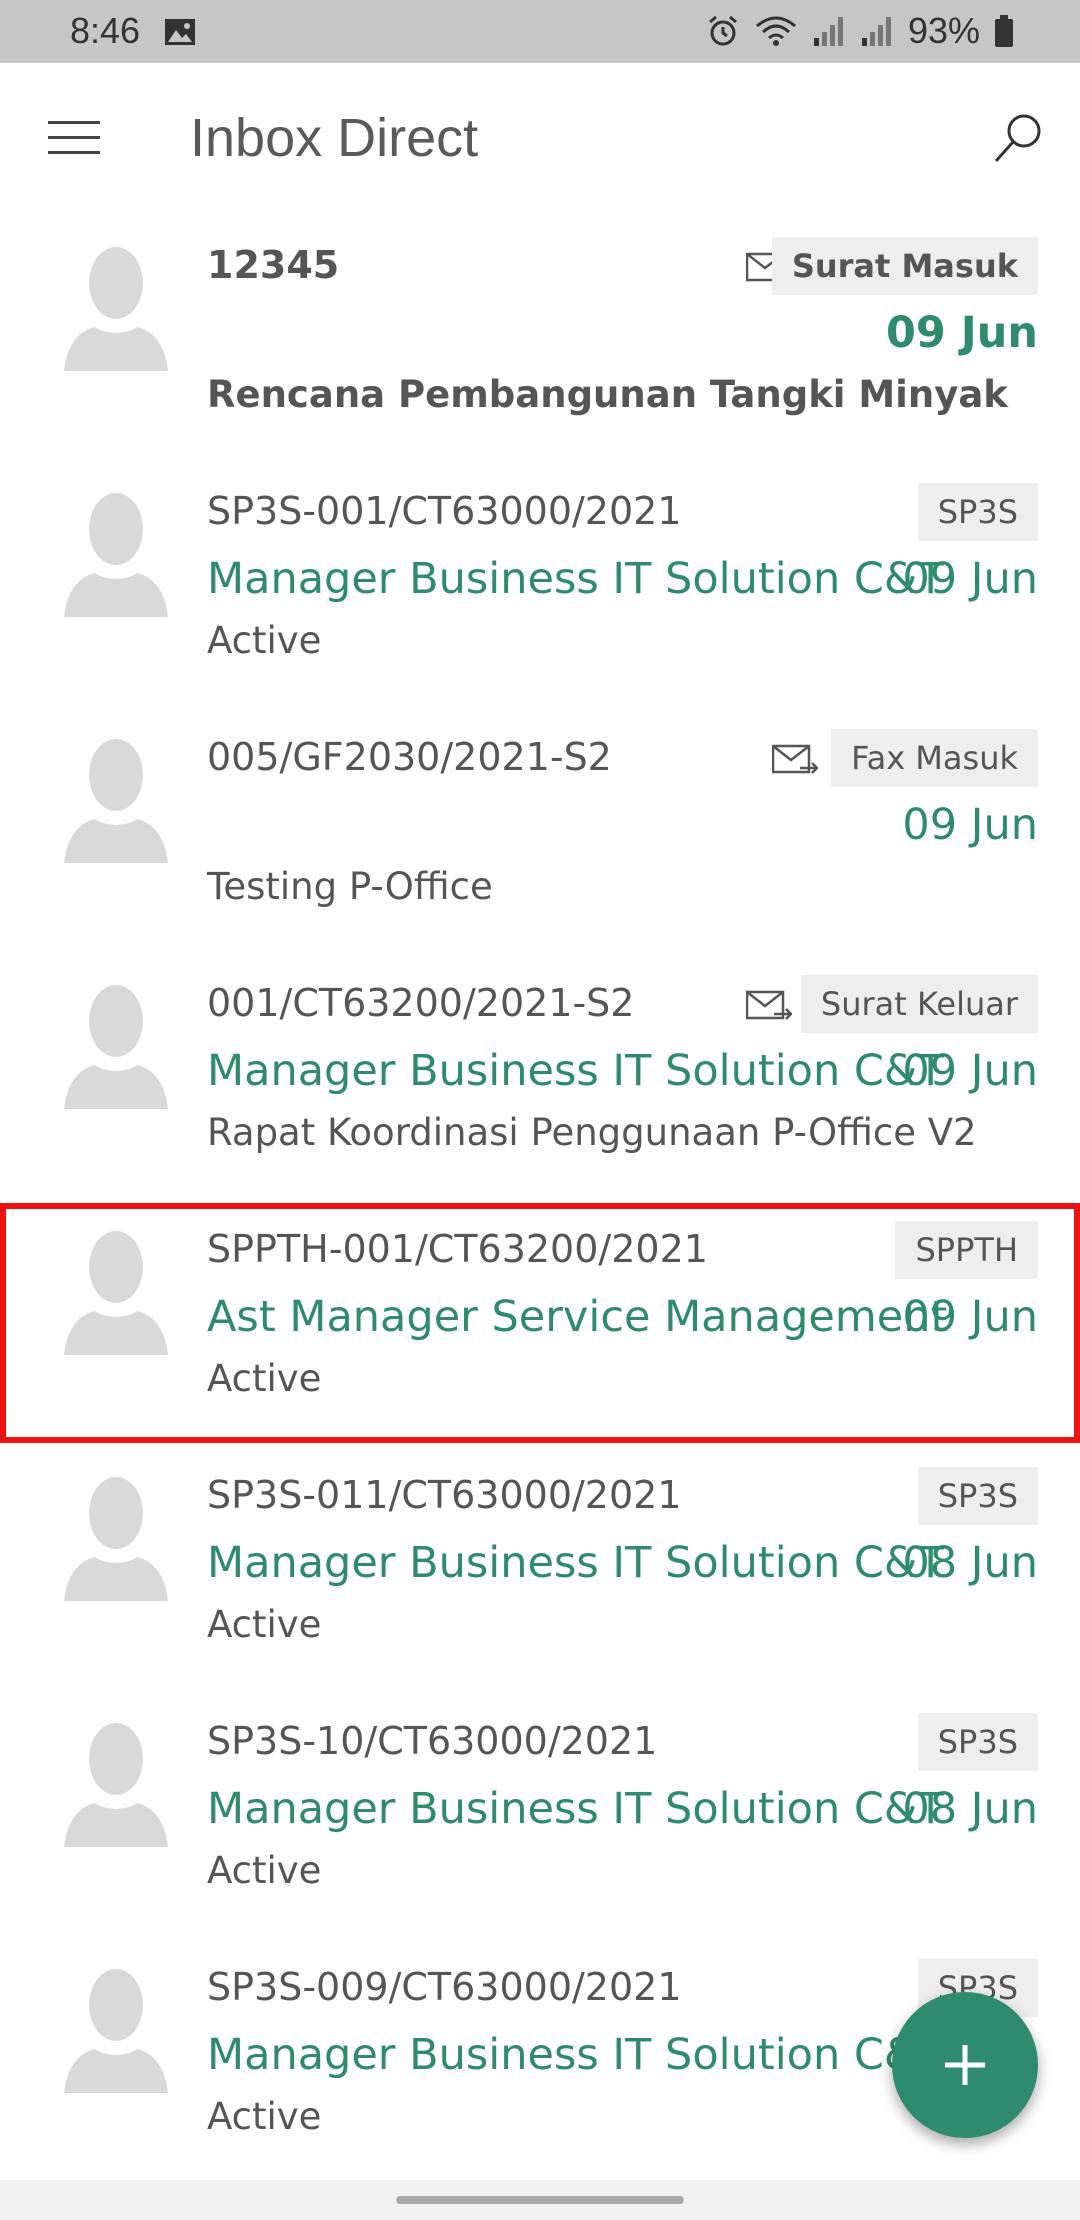  Describe the element at coordinates (540, 31) in the screenshot. I see `status-bar: 8:46 93%` at that location.